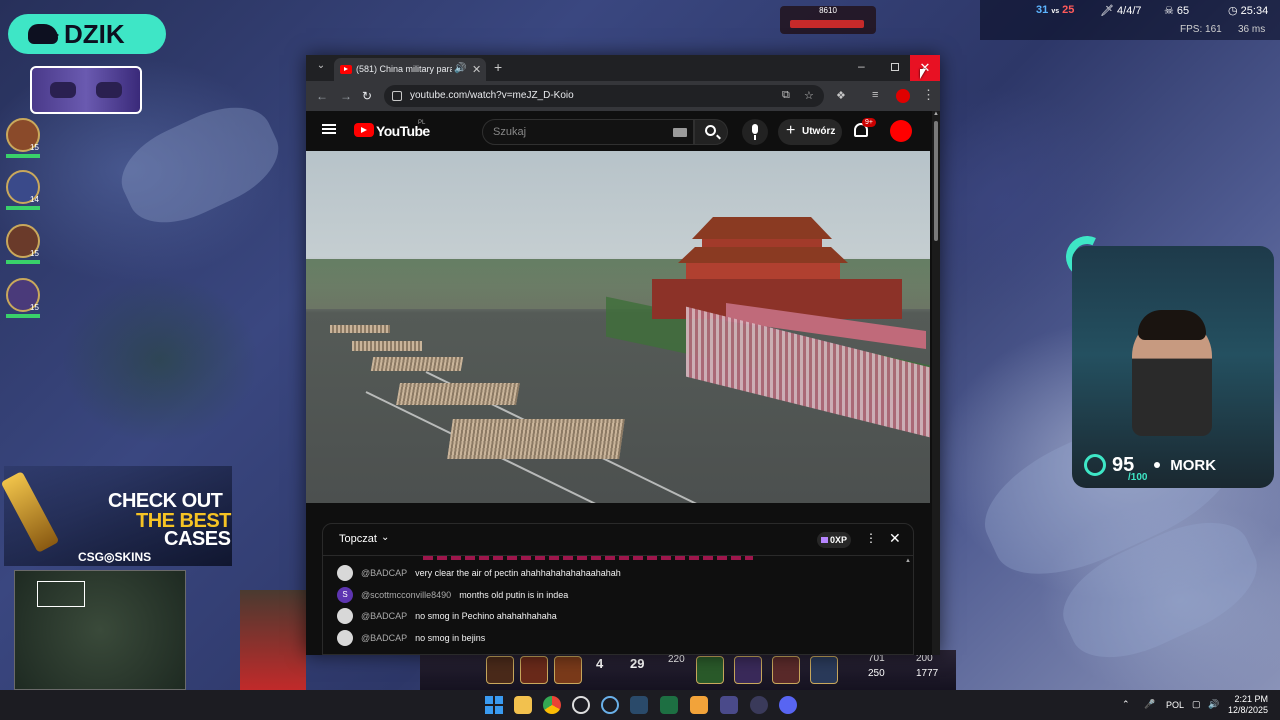 The image size is (1280, 720). I want to click on voice-search-button, so click(755, 132).